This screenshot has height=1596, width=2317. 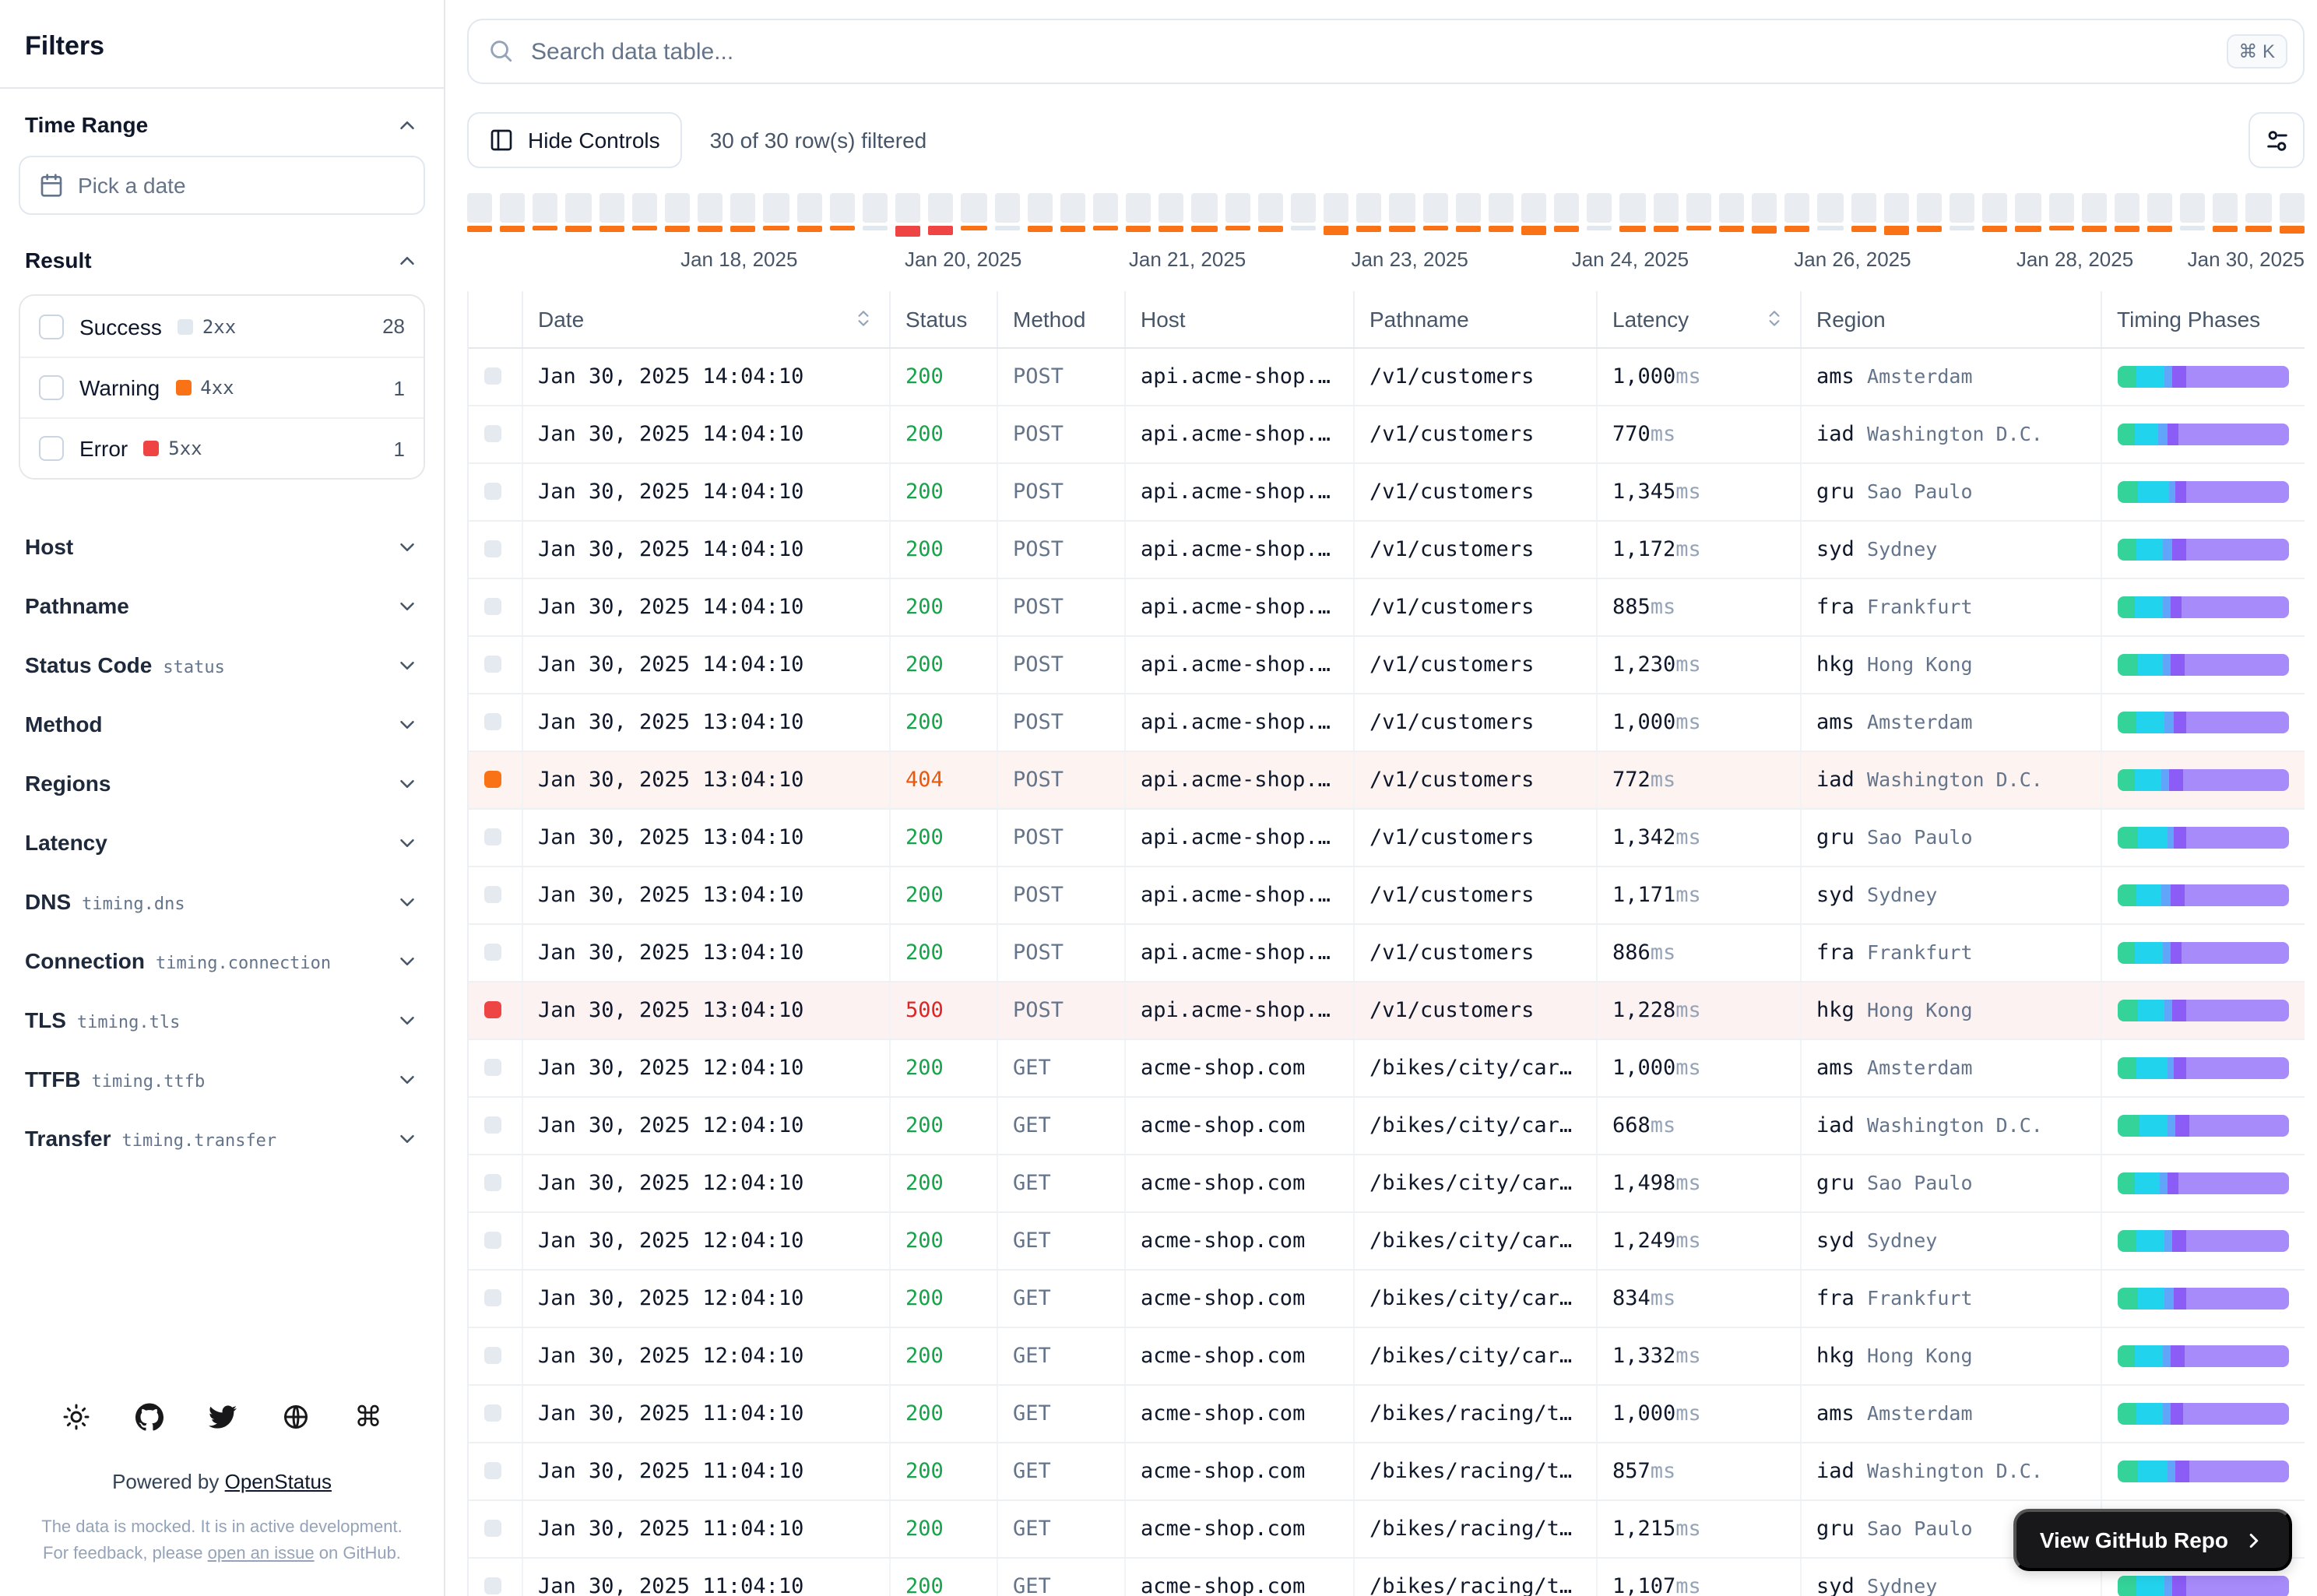 What do you see at coordinates (2203, 319) in the screenshot?
I see `column-header-timing: Timing Phases` at bounding box center [2203, 319].